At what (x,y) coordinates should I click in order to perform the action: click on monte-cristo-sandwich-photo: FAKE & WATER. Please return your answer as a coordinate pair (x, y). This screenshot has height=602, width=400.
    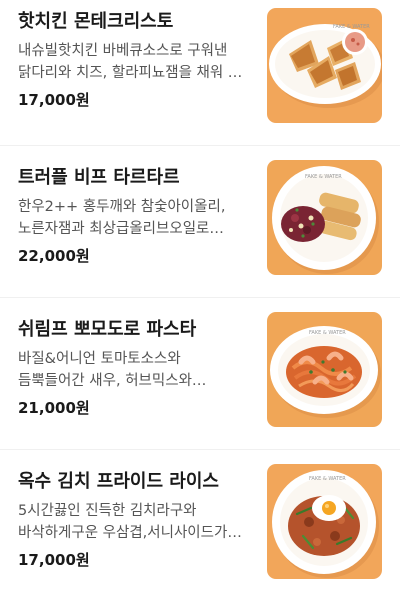
    Looking at the image, I should click on (324, 65).